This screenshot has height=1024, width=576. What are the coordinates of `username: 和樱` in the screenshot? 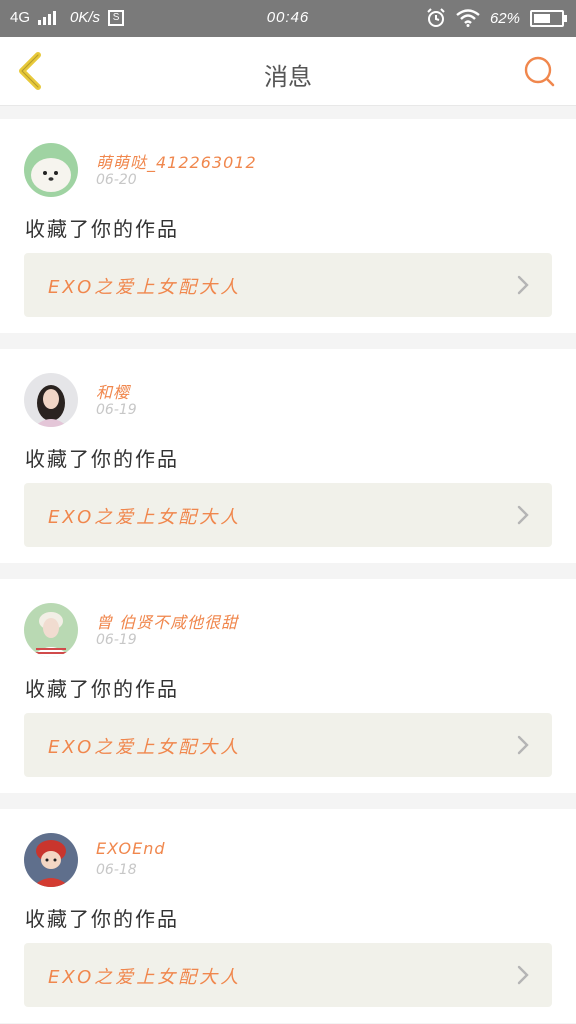 It's located at (113, 391).